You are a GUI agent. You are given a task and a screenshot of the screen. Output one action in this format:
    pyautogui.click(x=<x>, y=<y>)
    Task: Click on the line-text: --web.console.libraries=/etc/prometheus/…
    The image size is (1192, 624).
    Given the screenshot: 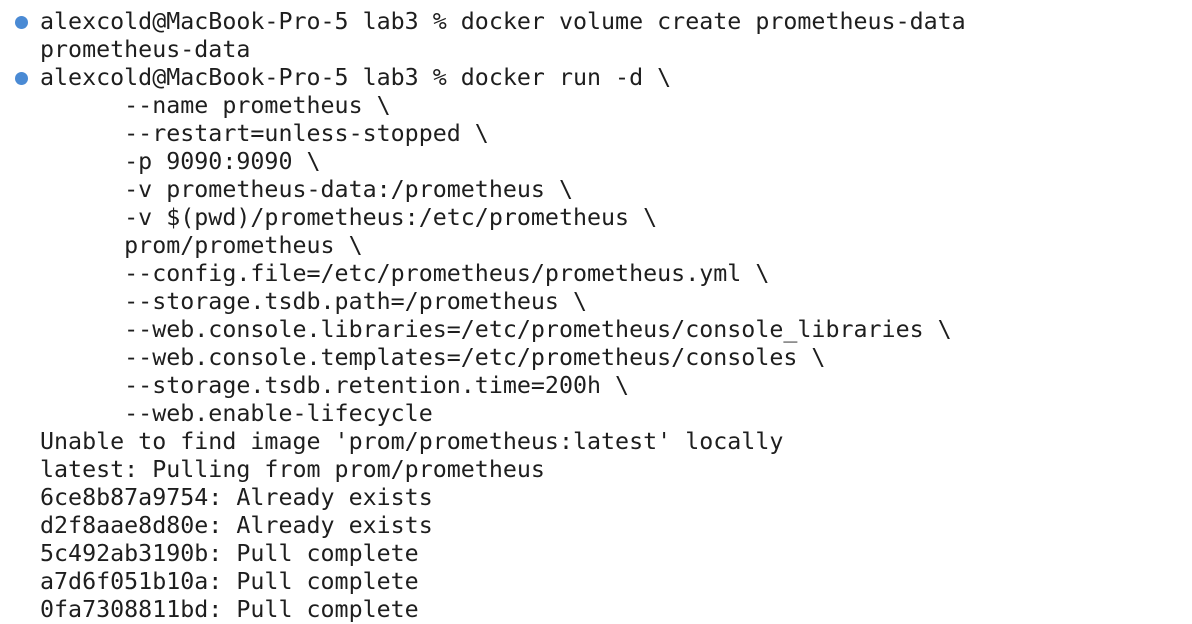 What is the action you would take?
    pyautogui.click(x=496, y=329)
    